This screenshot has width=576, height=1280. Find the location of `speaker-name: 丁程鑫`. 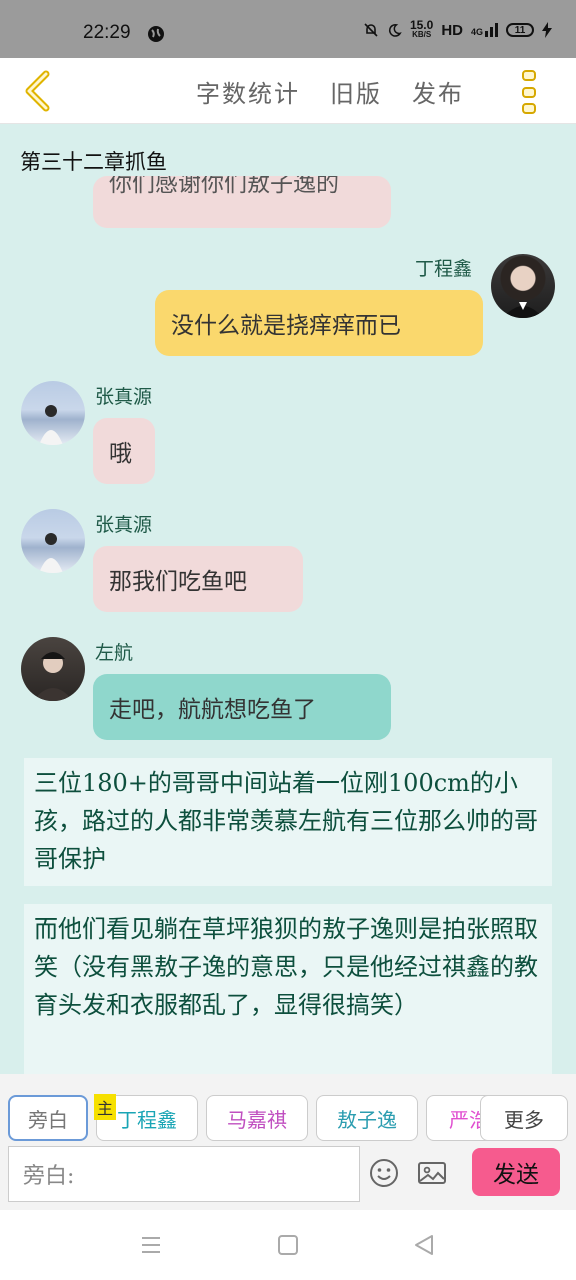

speaker-name: 丁程鑫 is located at coordinates (444, 269).